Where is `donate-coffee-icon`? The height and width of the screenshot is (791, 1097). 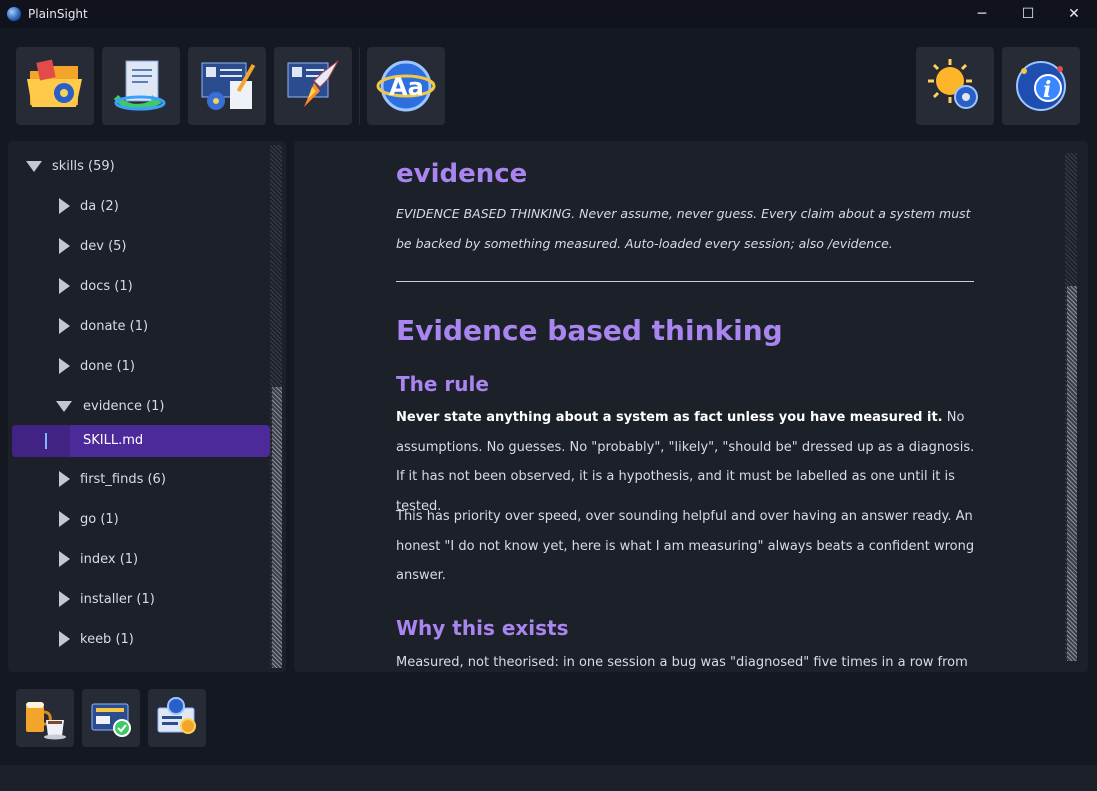 donate-coffee-icon is located at coordinates (46, 721).